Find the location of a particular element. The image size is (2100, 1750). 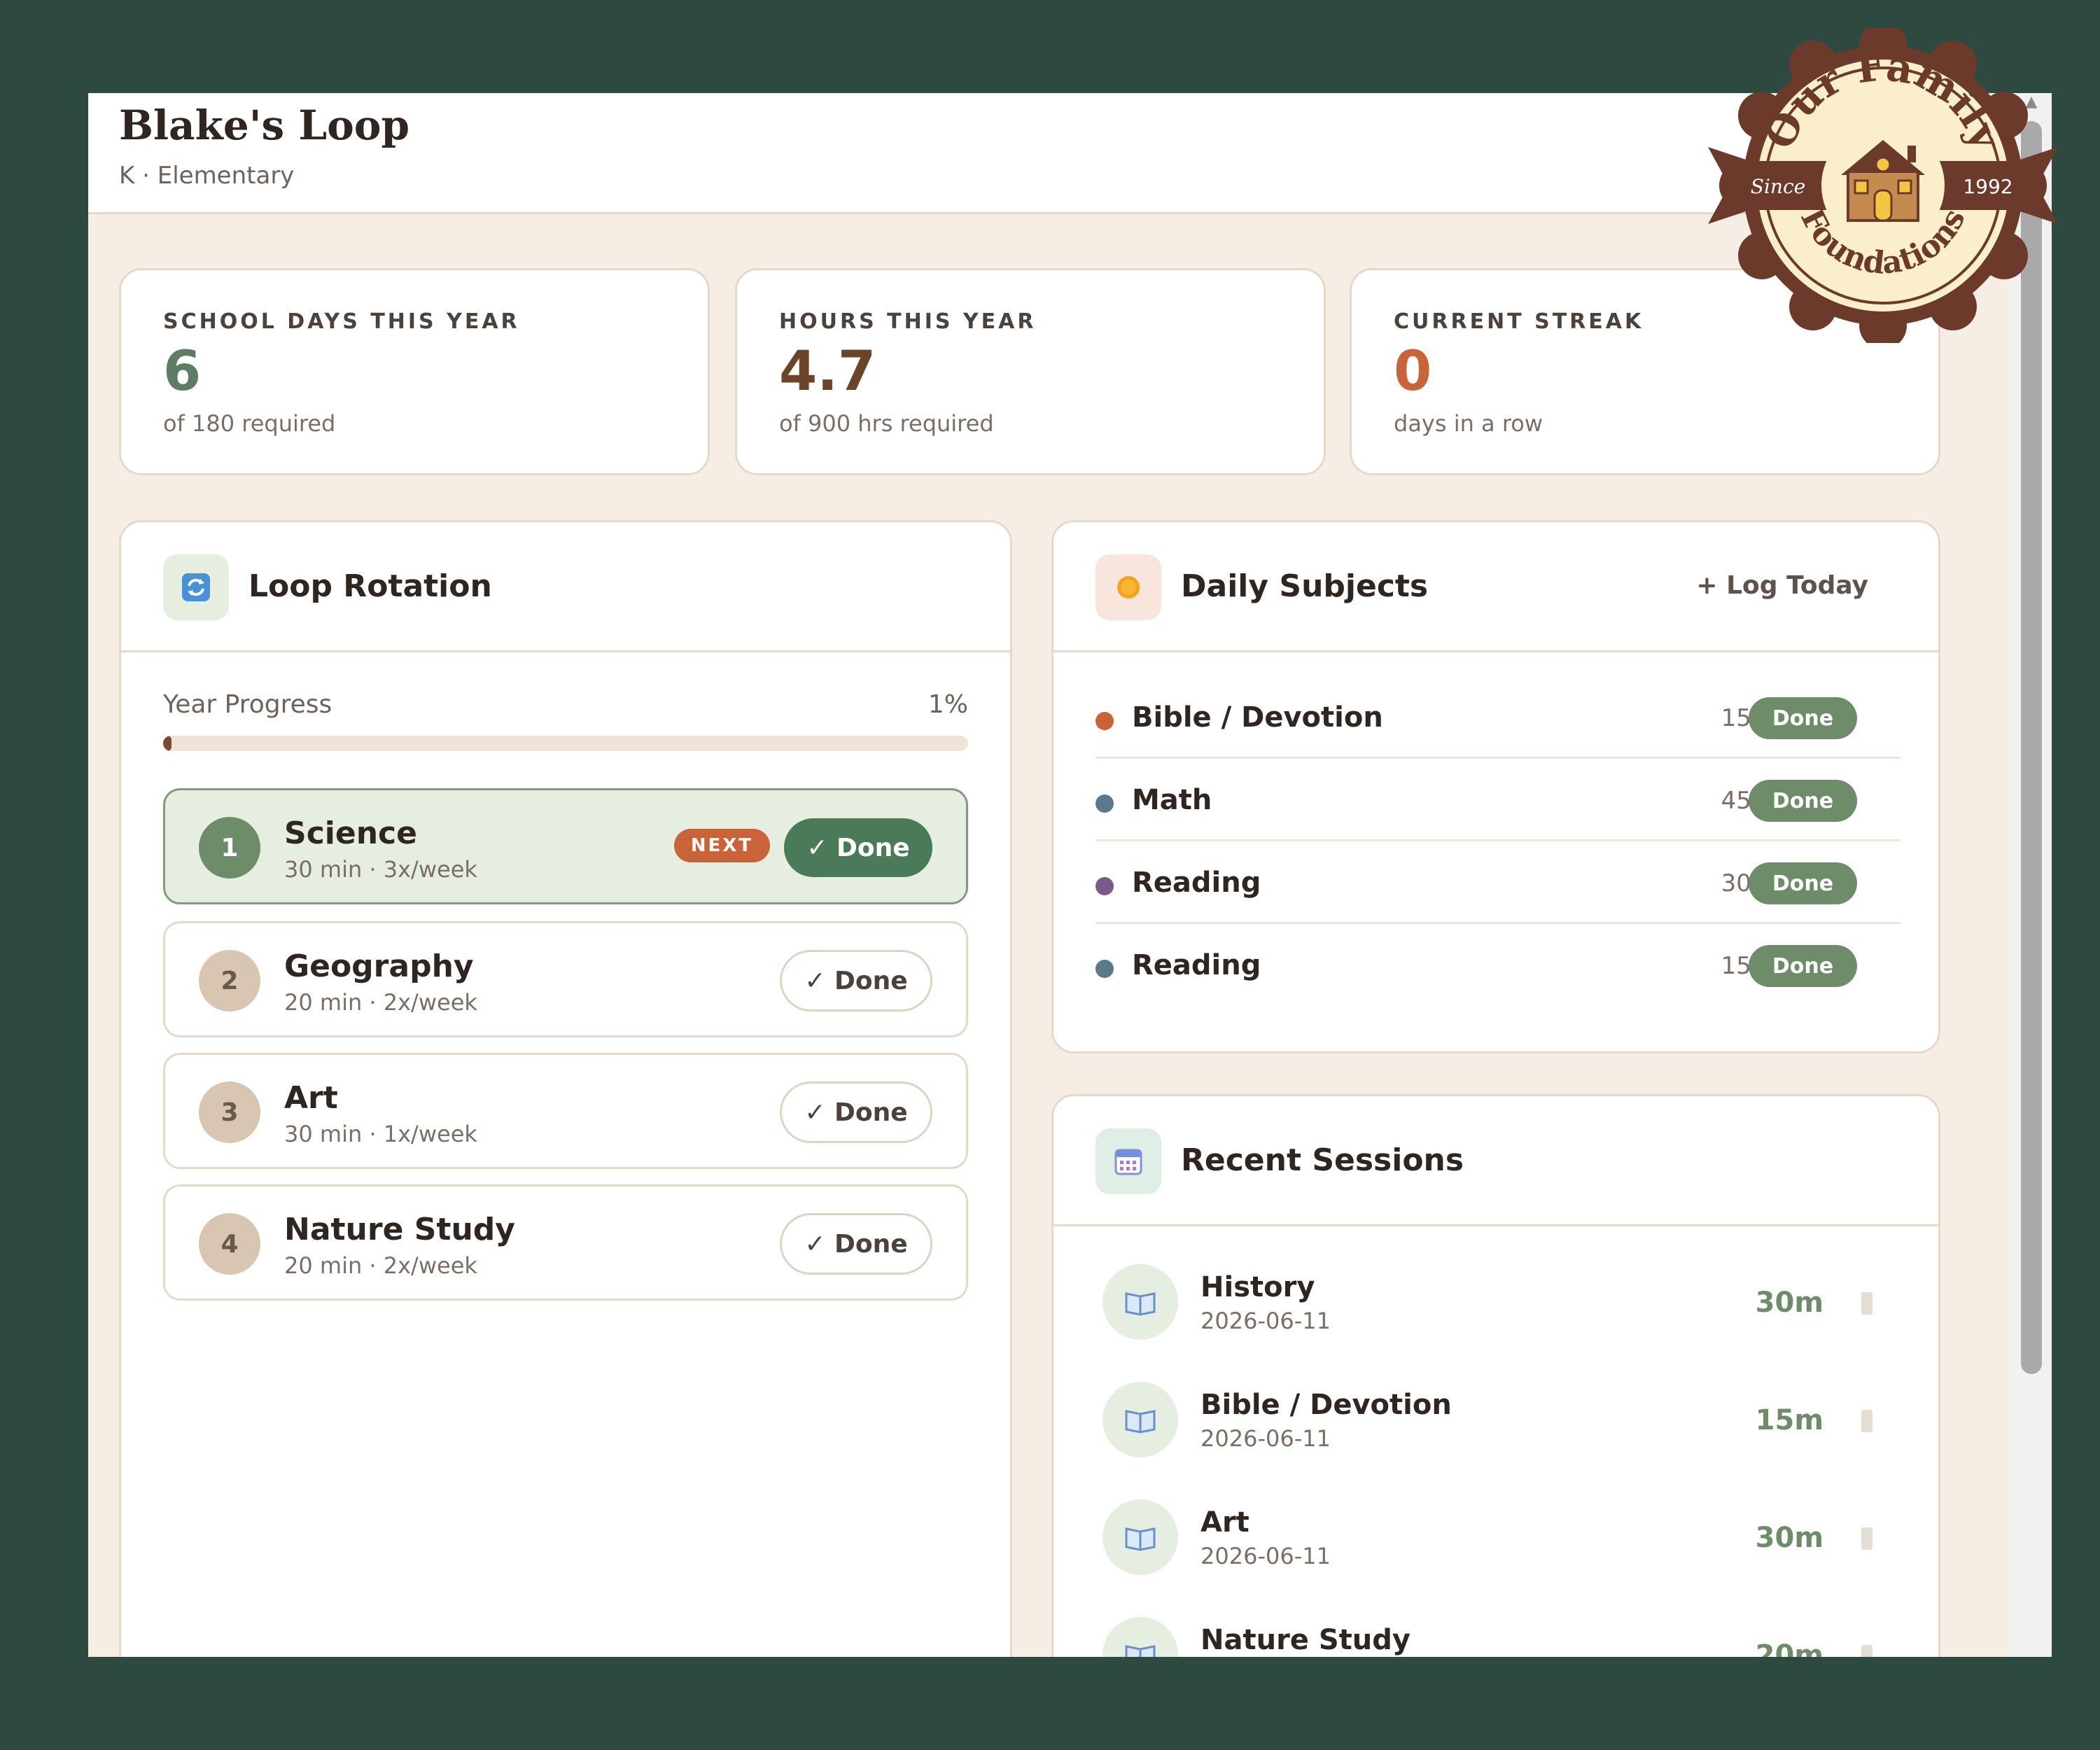

list-item: Art 2026-06-11 30m is located at coordinates (1498, 1537).